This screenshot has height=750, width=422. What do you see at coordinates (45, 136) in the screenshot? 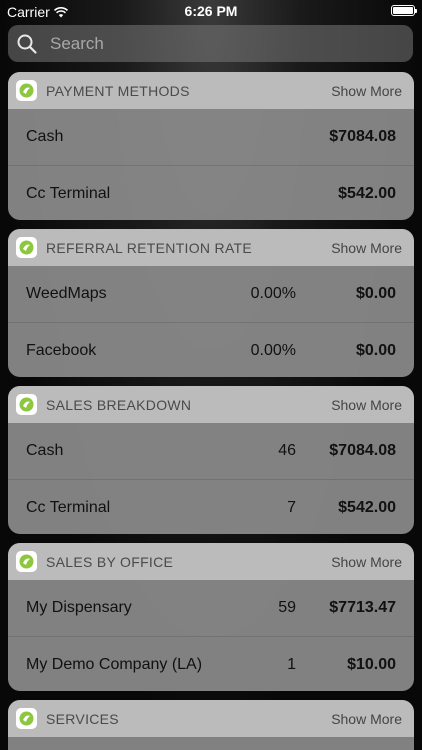
I see `row-label: Cash` at bounding box center [45, 136].